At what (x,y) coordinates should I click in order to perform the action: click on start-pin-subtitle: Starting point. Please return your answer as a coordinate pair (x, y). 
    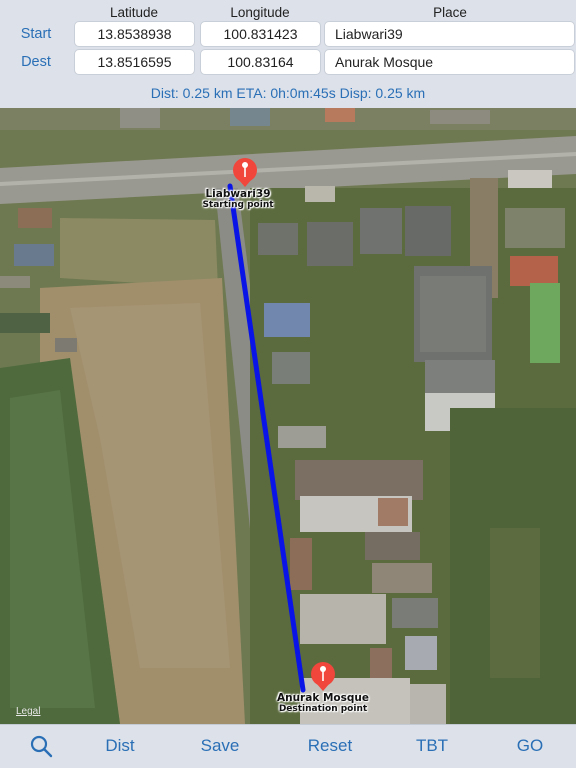
    Looking at the image, I should click on (238, 205).